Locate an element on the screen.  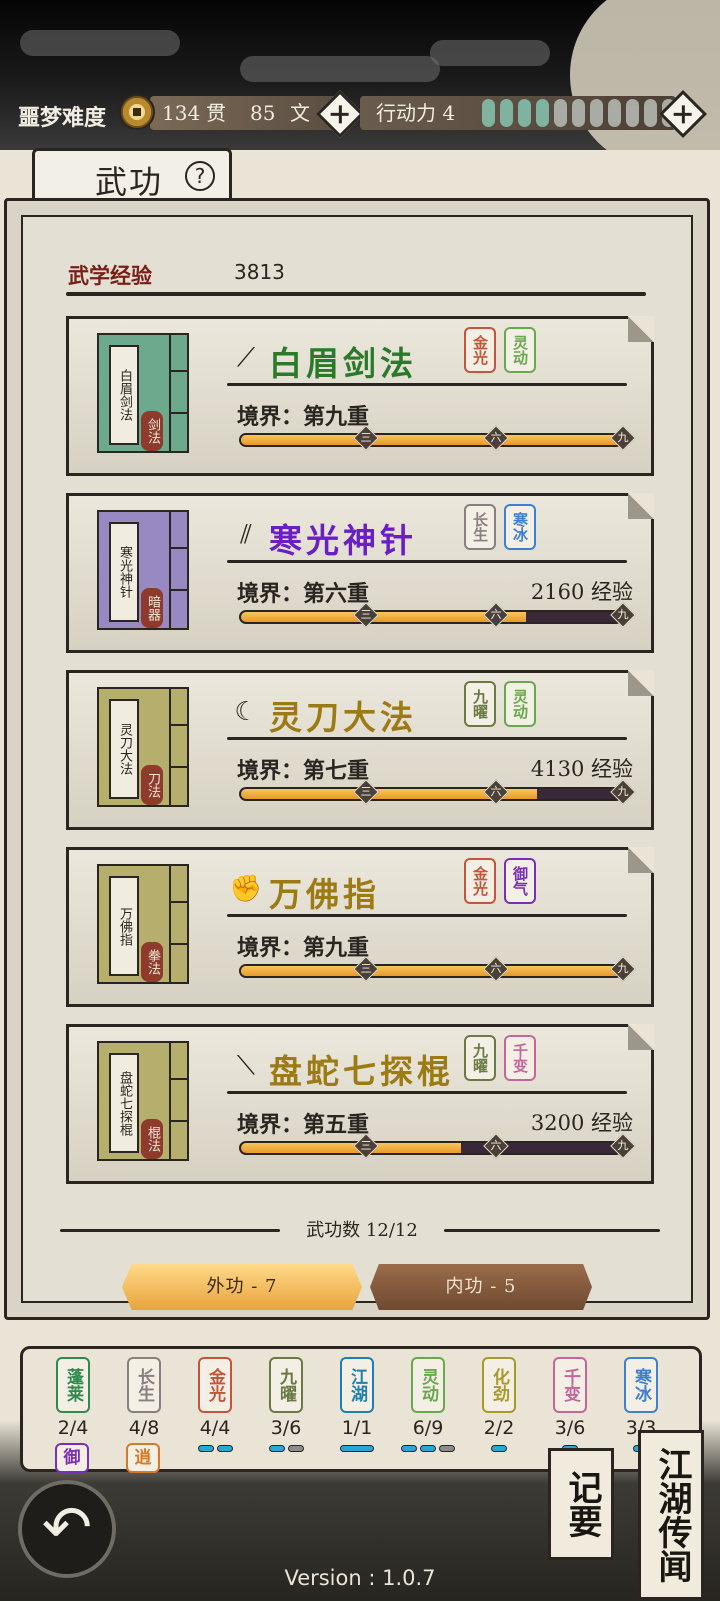
book-type-seal: 棍法 is located at coordinates (152, 1139).